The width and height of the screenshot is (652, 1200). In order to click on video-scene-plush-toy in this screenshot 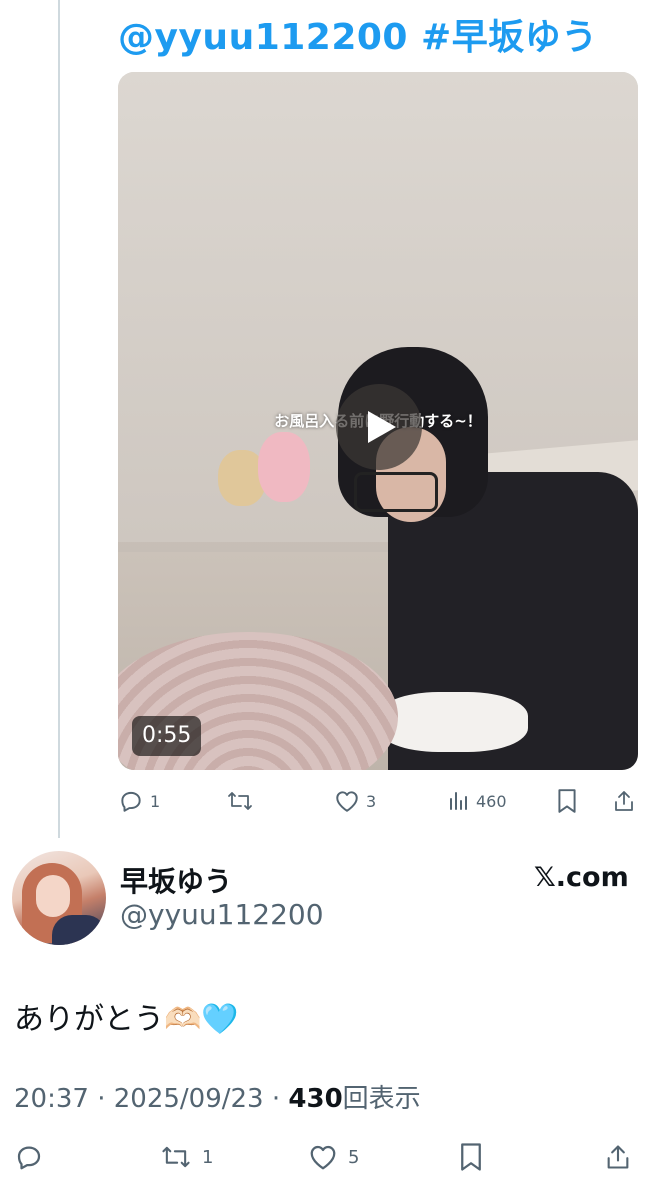, I will do `click(284, 467)`.